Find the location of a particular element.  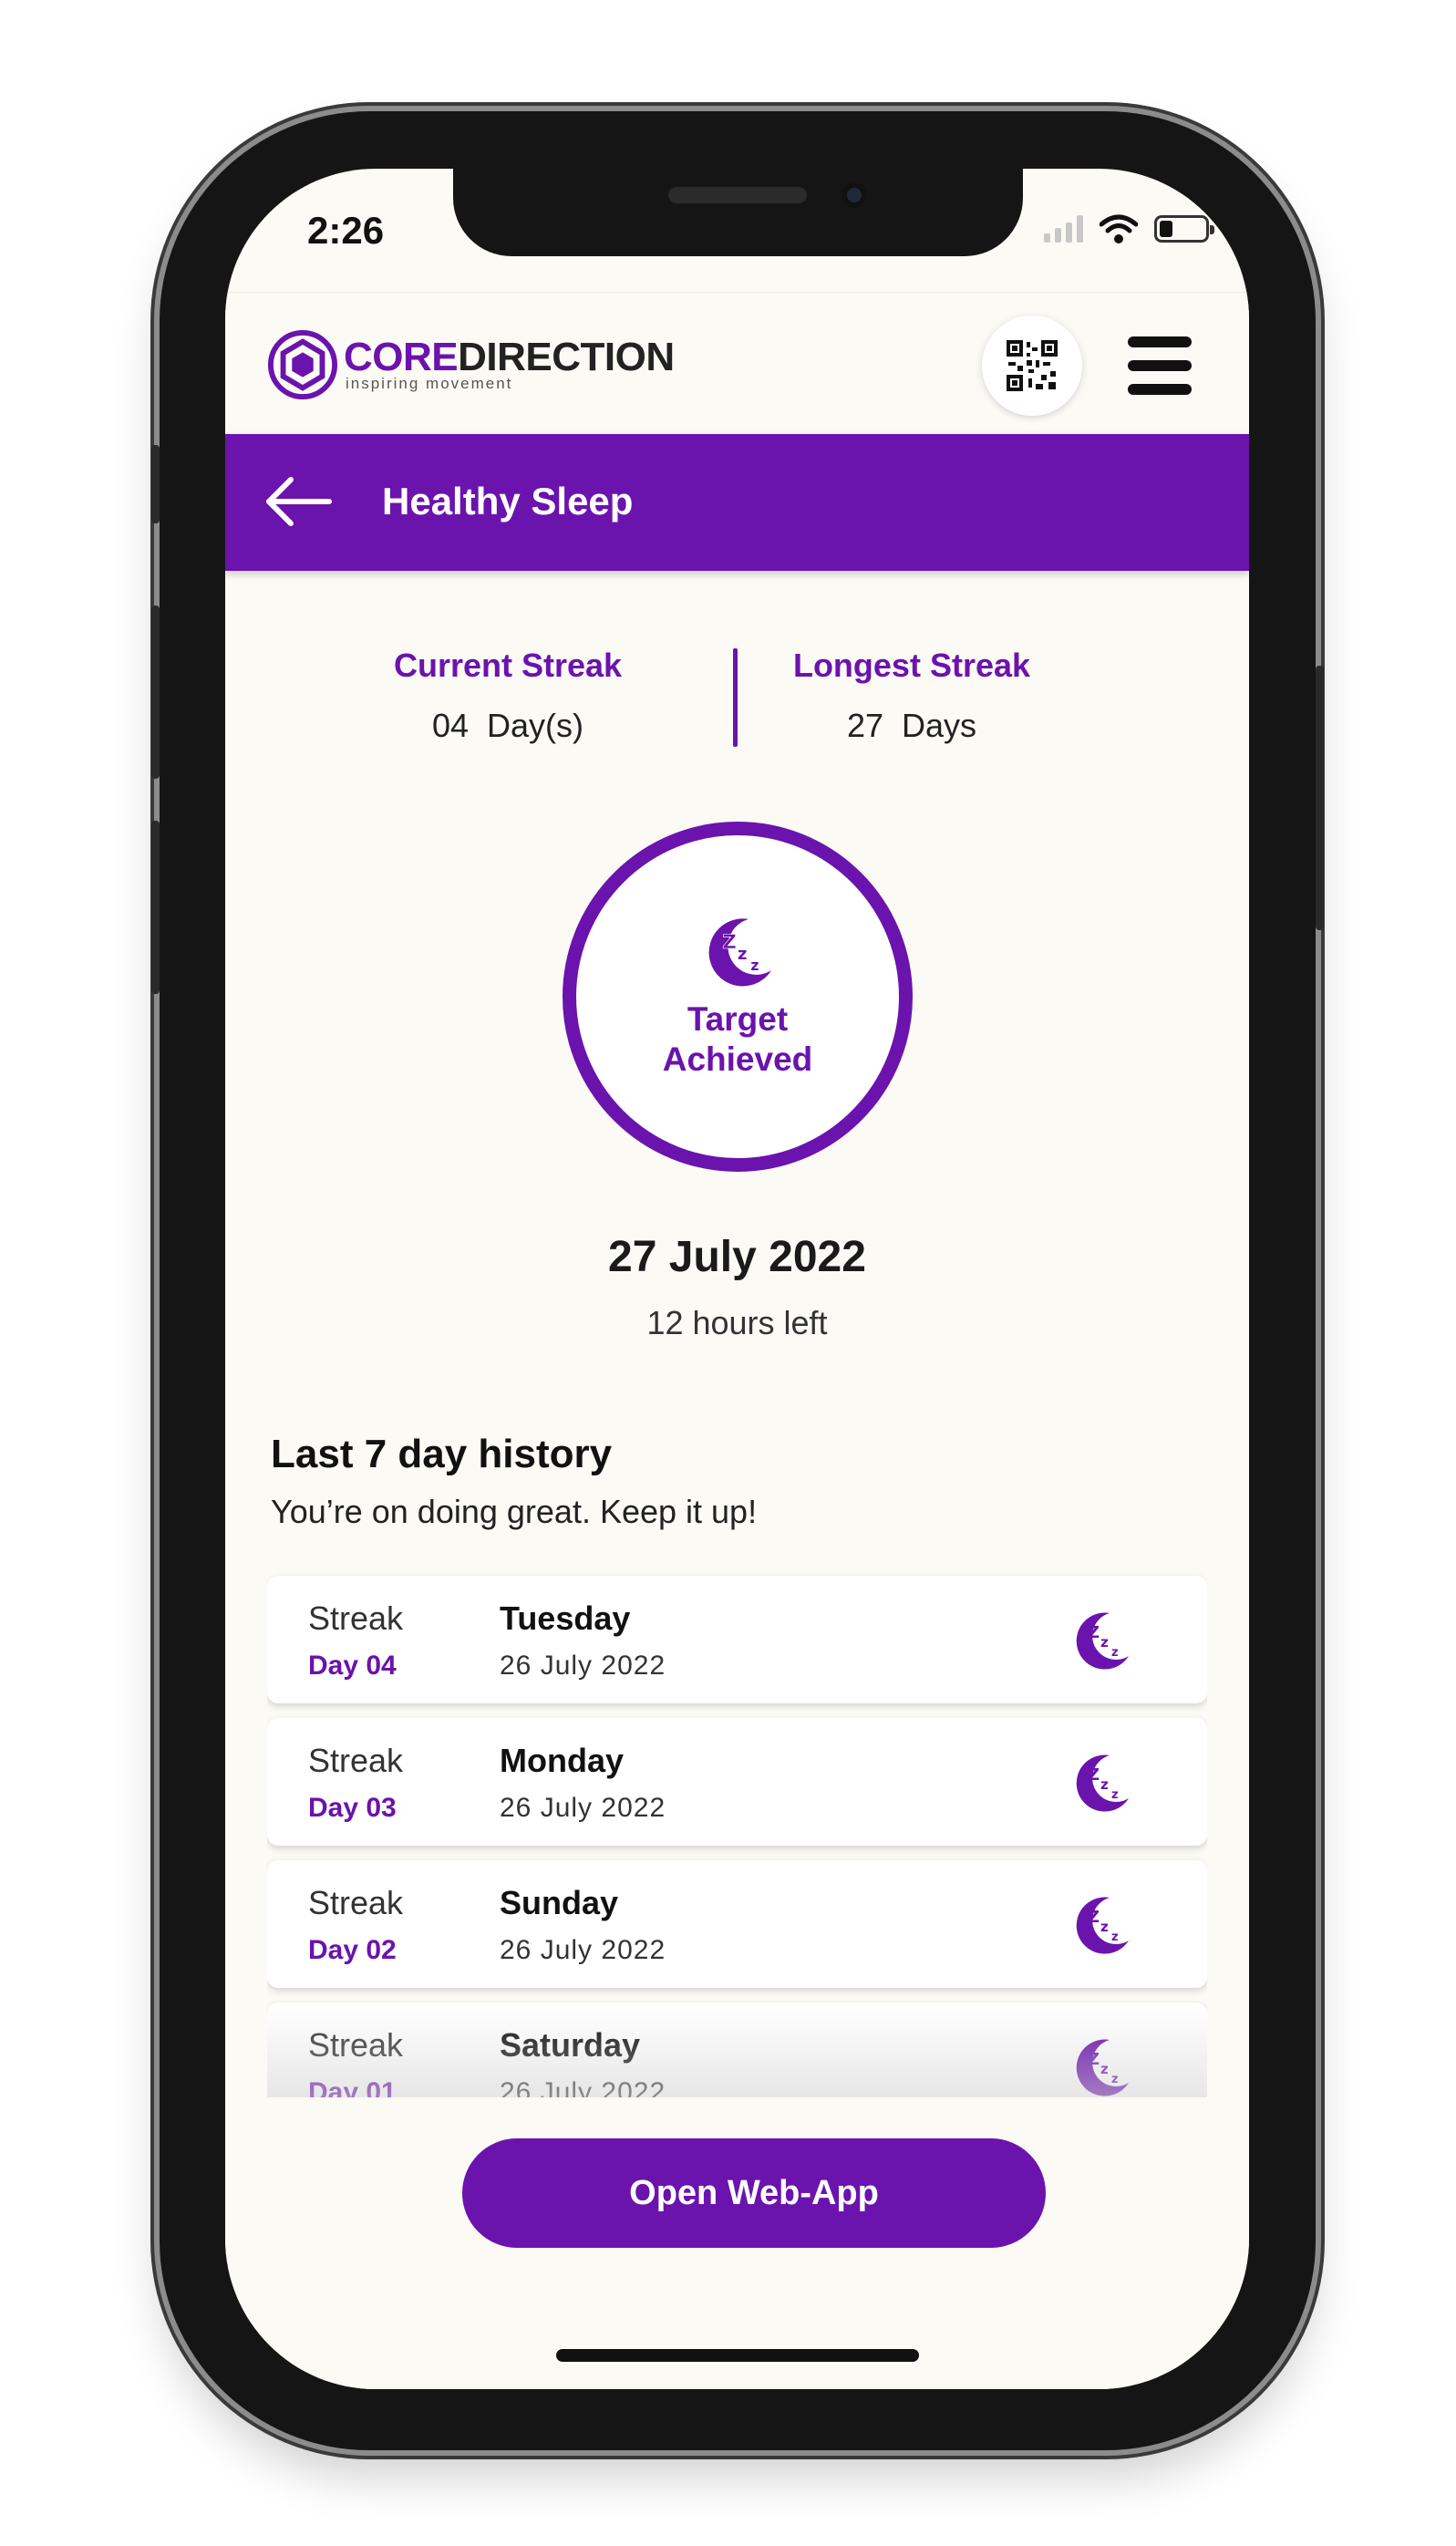

current-streak: Current Streak 04 Day(s) is located at coordinates (508, 696).